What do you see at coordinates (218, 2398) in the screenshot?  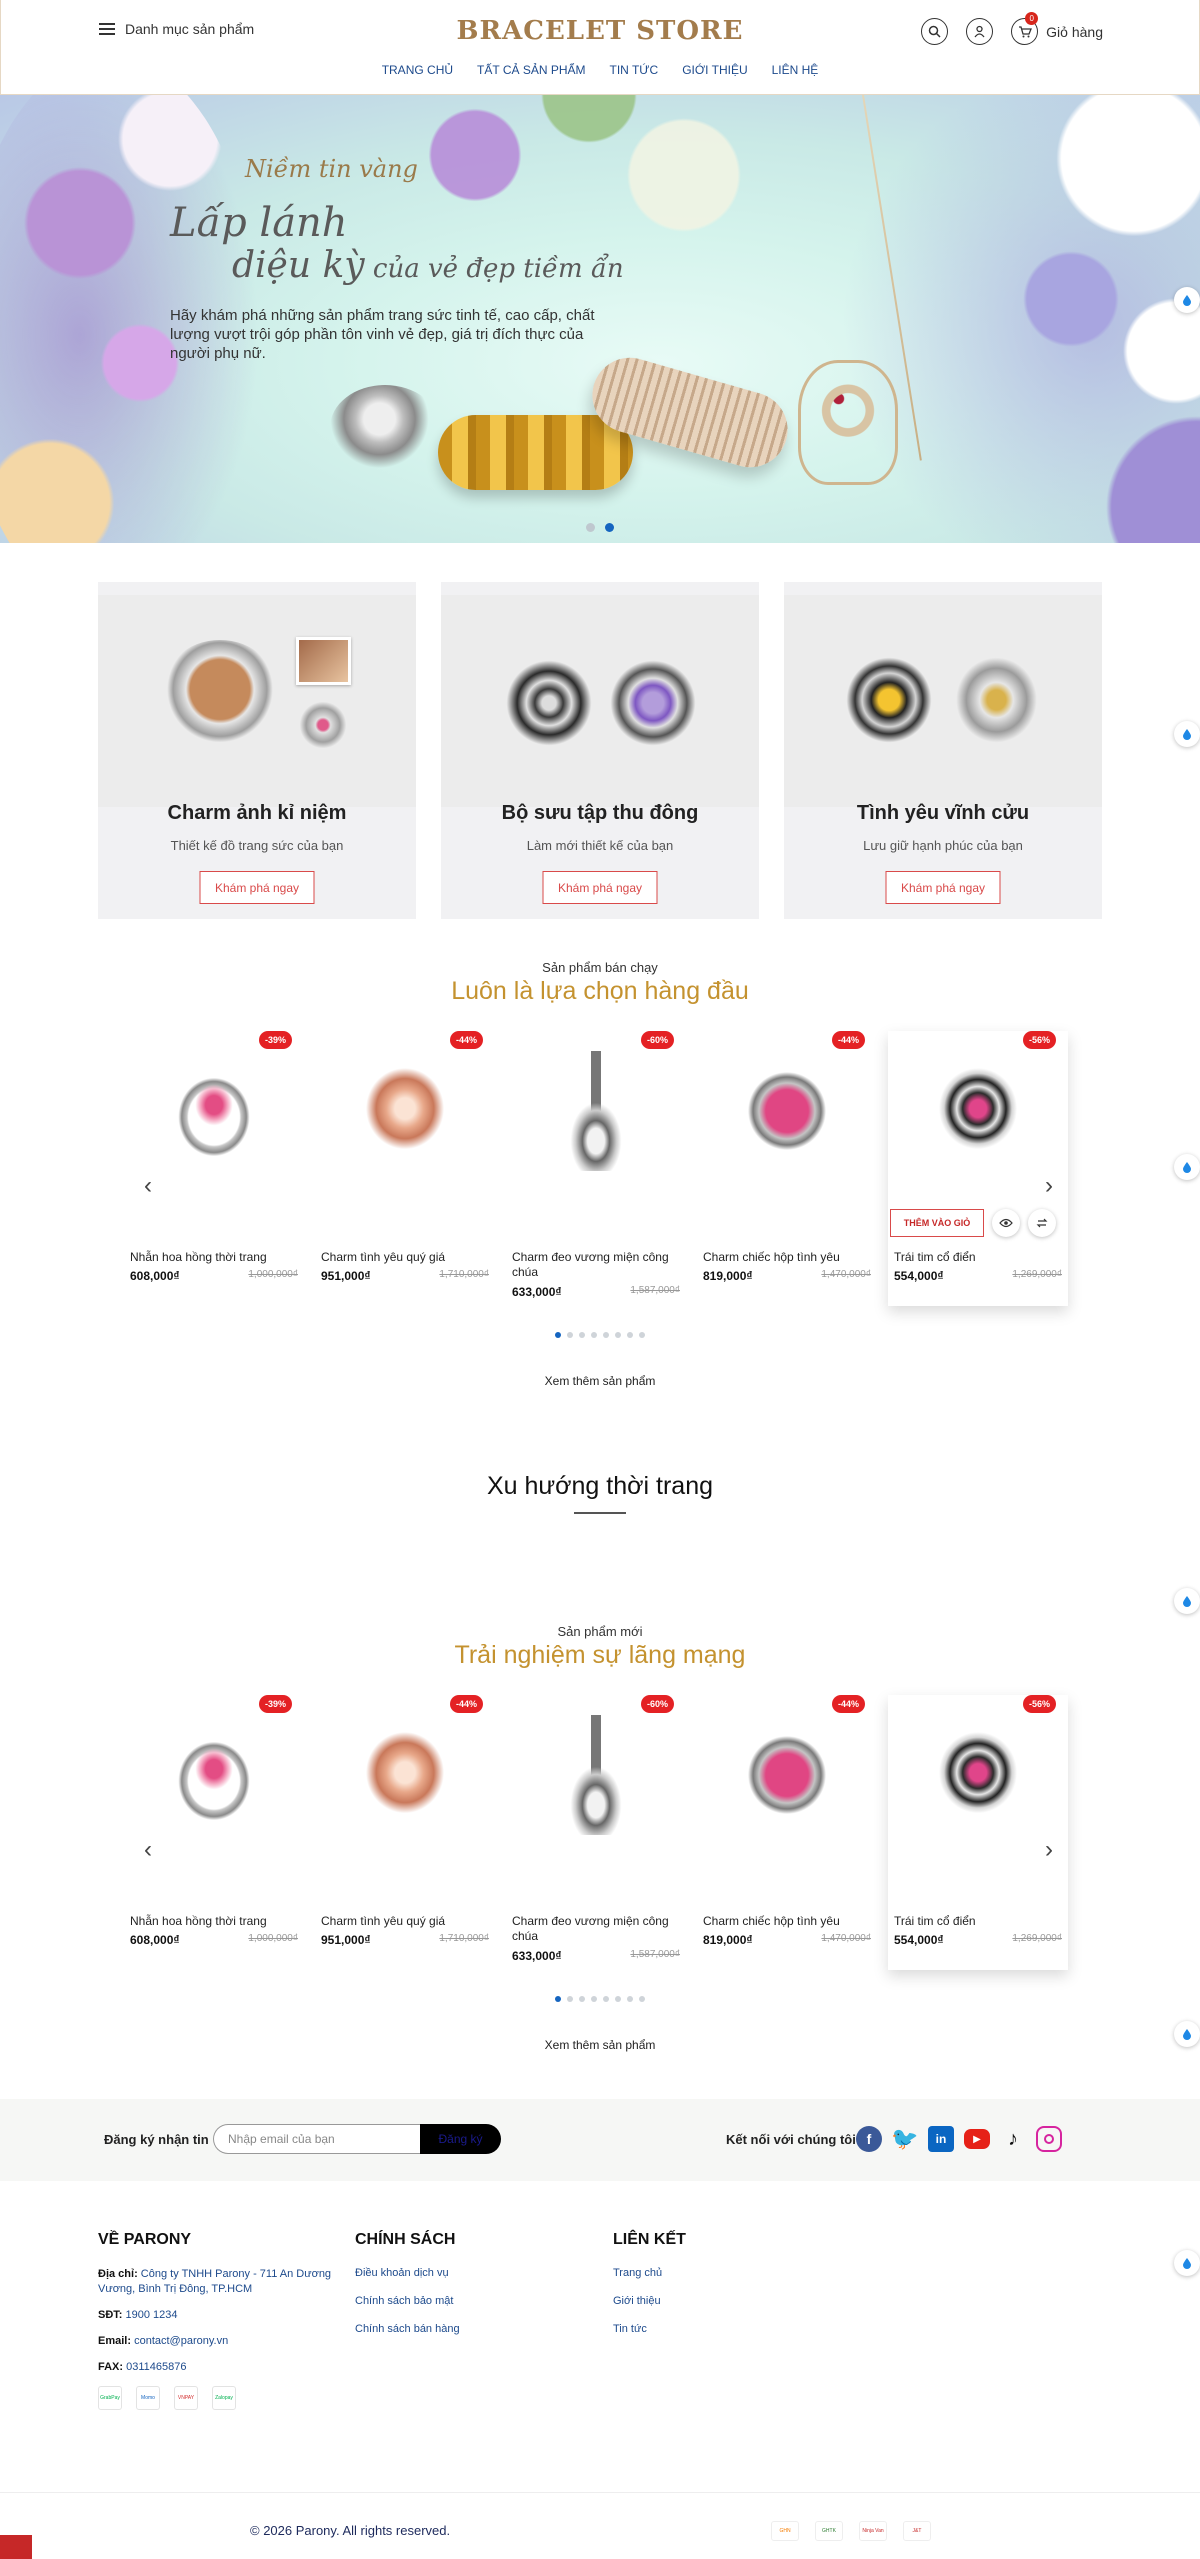 I see `payment-methods: GrabPay Momo VNPAY Zalopay` at bounding box center [218, 2398].